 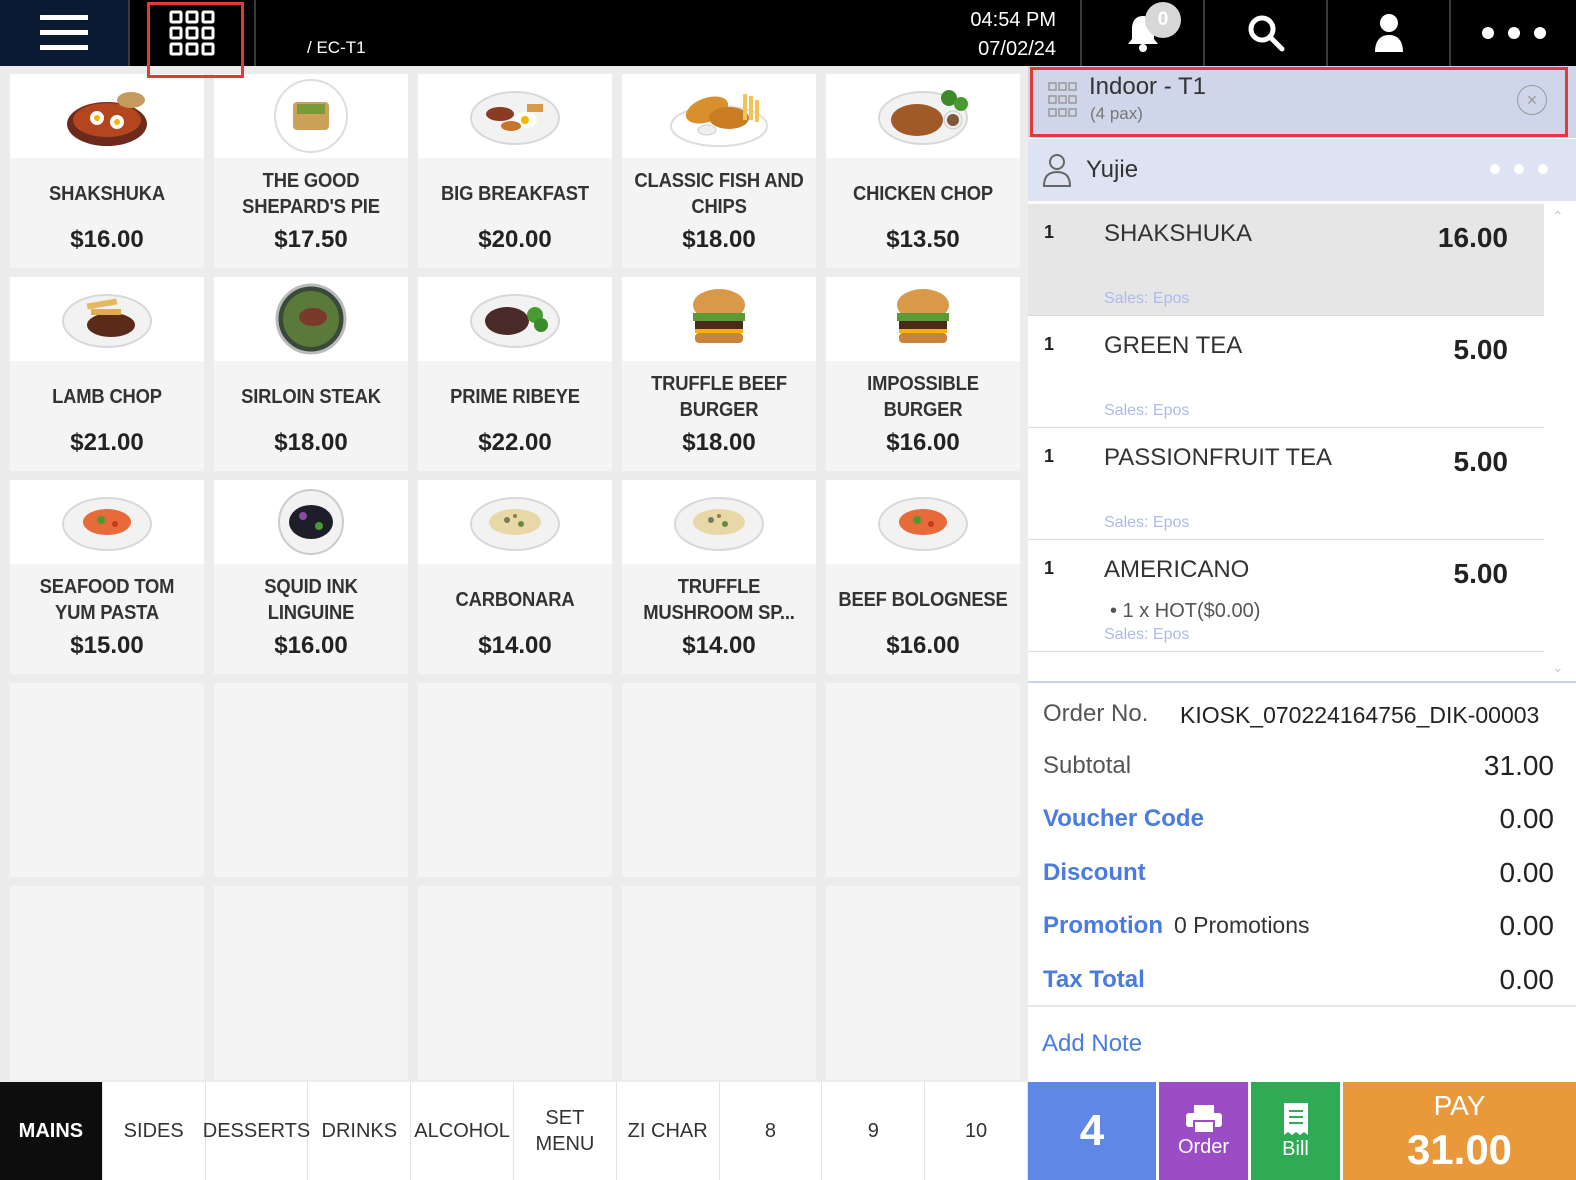 What do you see at coordinates (1094, 873) in the screenshot?
I see `discount-link: Discount` at bounding box center [1094, 873].